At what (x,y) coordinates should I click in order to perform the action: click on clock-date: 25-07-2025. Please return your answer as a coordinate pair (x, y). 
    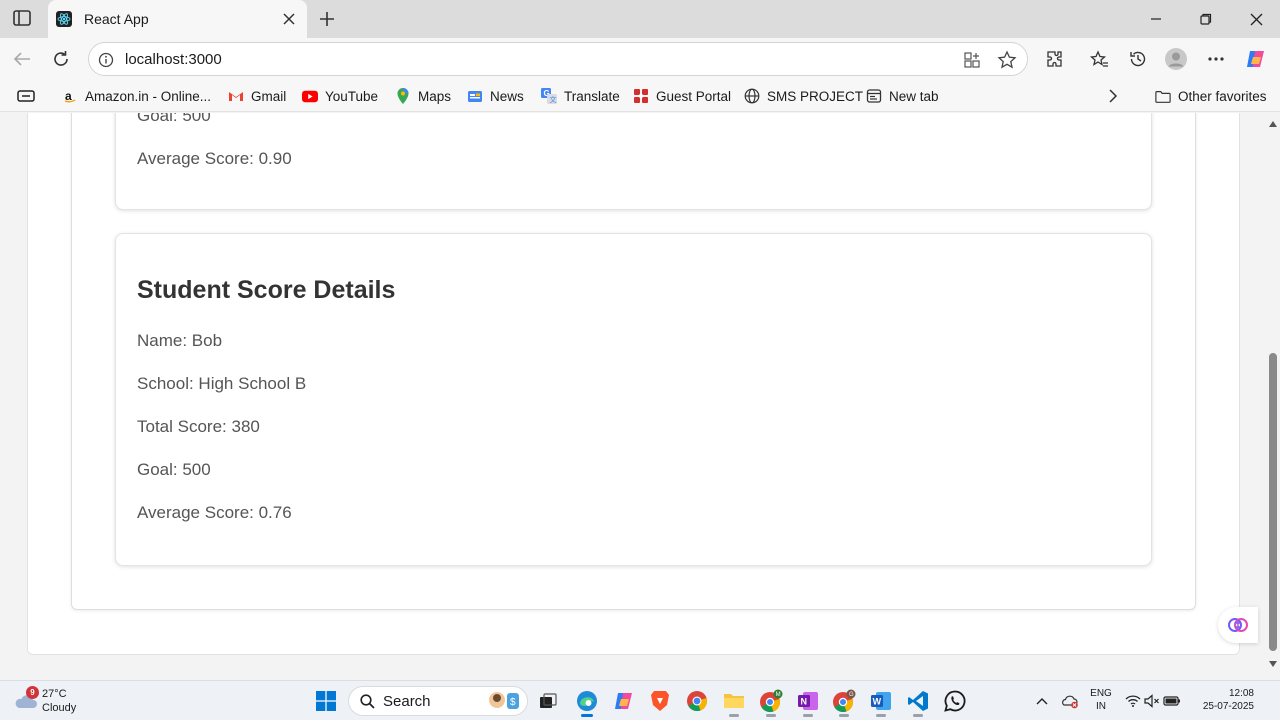
    Looking at the image, I should click on (1228, 706).